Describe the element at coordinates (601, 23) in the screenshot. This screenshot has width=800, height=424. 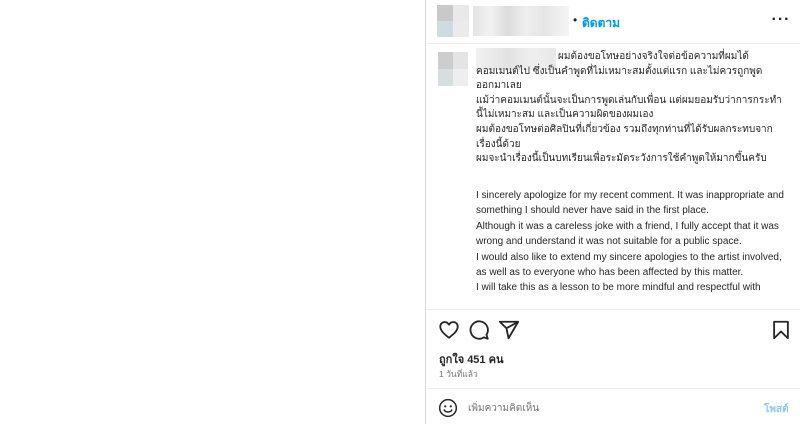
I see `follow-button: ติดตาม` at that location.